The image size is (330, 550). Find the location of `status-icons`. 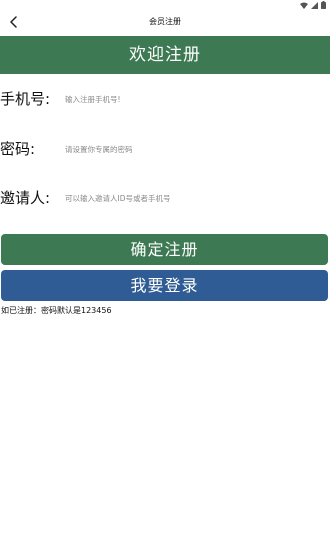

status-icons is located at coordinates (313, 5).